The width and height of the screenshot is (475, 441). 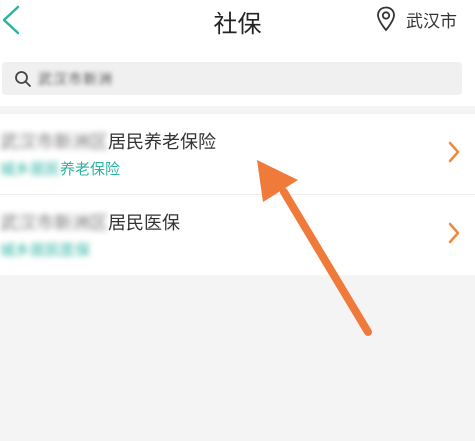 What do you see at coordinates (75, 79) in the screenshot?
I see `search-query-text: 武汉市新洲` at bounding box center [75, 79].